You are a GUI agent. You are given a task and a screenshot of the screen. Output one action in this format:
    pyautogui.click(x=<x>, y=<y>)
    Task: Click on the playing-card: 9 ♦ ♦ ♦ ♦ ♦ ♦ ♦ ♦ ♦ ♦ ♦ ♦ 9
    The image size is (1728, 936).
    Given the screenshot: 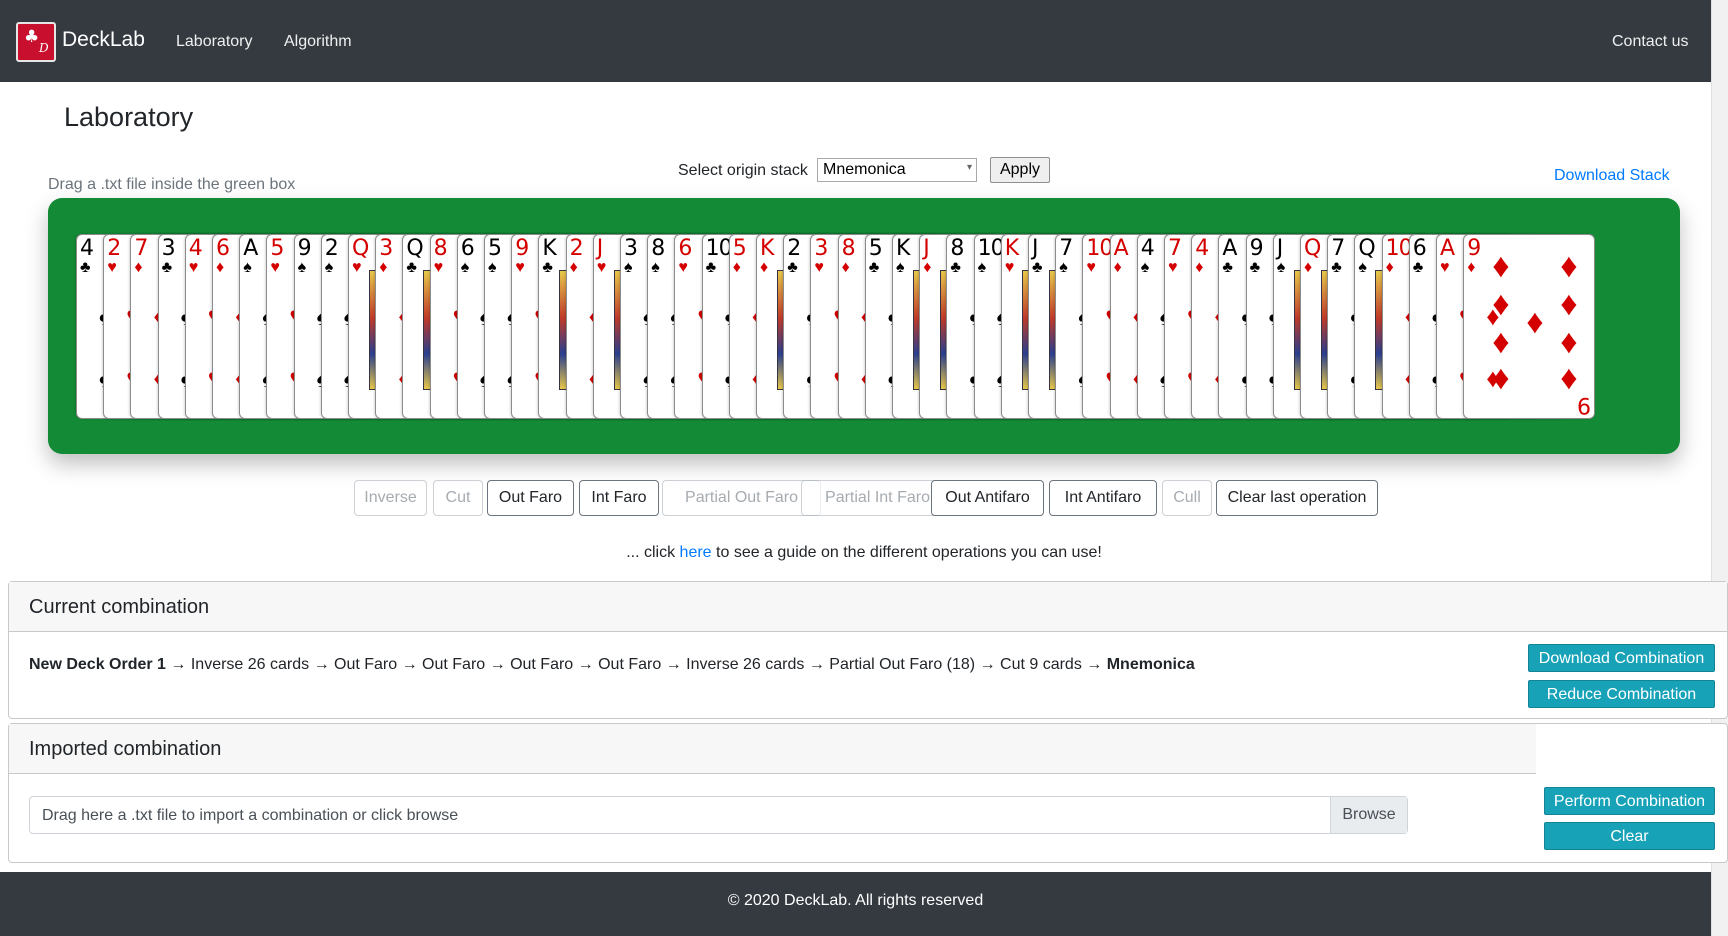 What is the action you would take?
    pyautogui.click(x=1529, y=326)
    